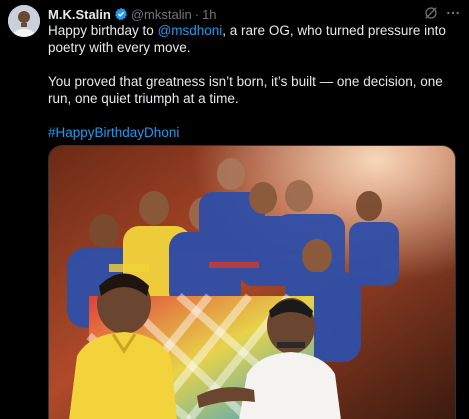 The width and height of the screenshot is (469, 419). What do you see at coordinates (254, 14) in the screenshot?
I see `tweet-header: M.K.Stalin @mkstalin · 1h` at bounding box center [254, 14].